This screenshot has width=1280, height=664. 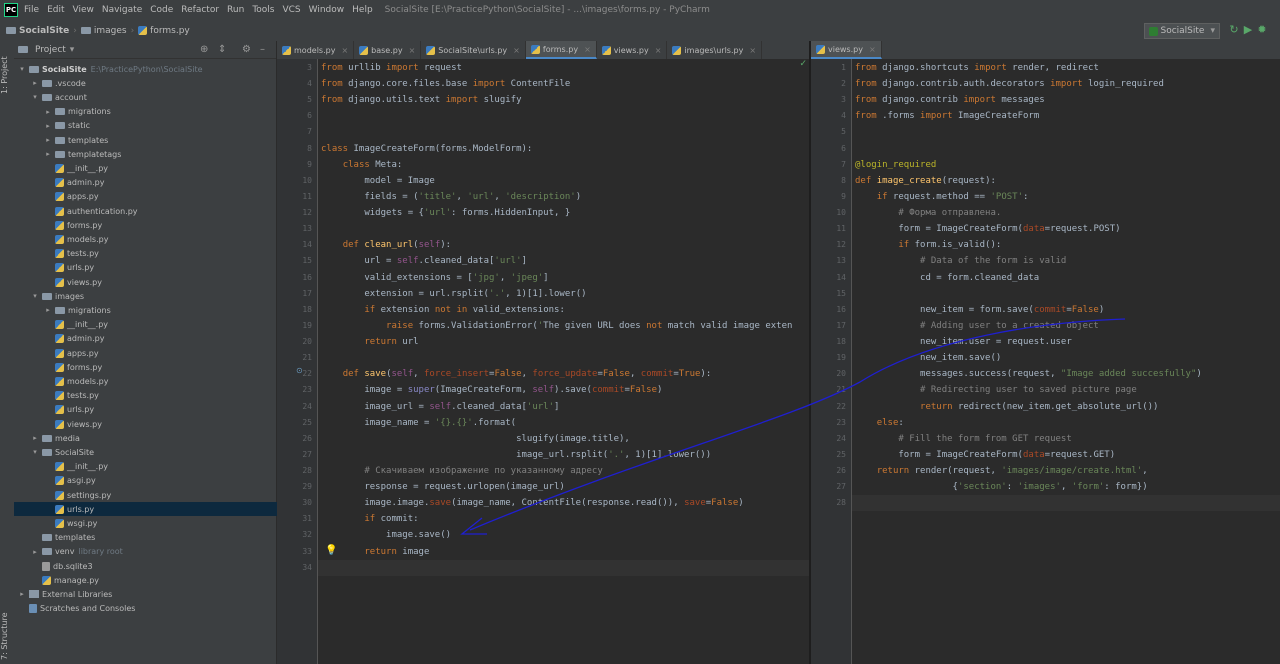 I want to click on code-line: from urllib import request, so click(x=563, y=68).